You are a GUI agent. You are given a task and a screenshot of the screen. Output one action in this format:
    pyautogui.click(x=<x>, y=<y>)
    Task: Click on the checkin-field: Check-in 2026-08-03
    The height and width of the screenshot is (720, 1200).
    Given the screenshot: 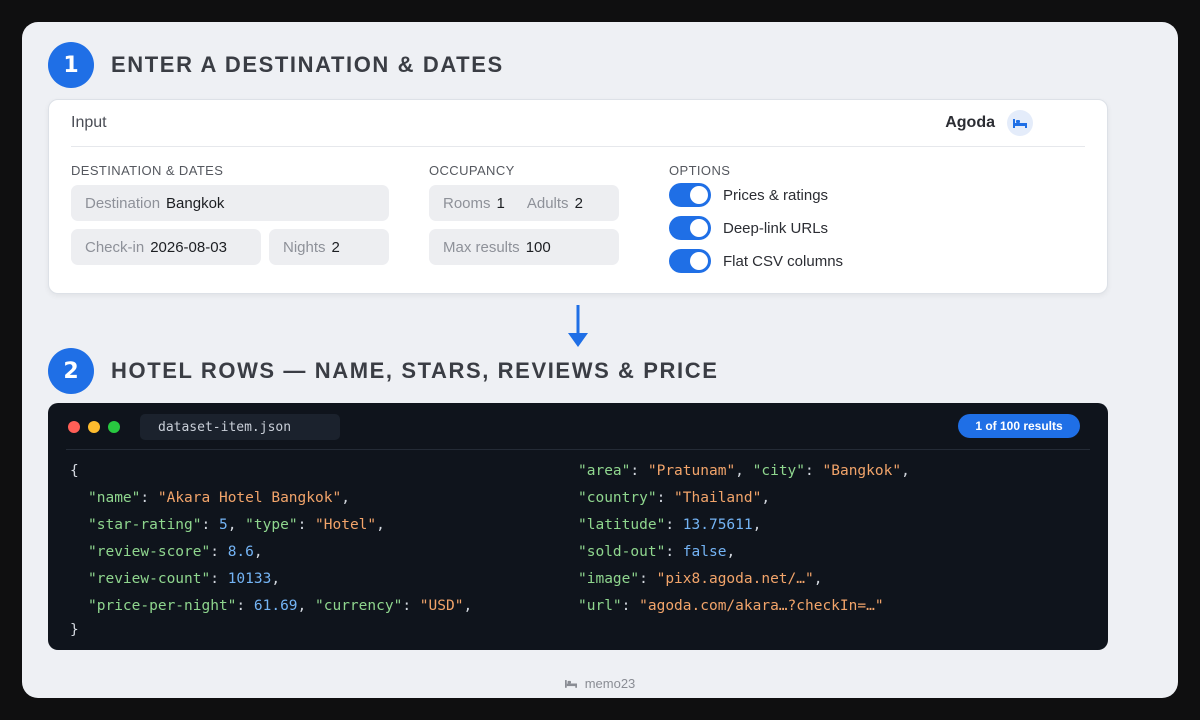 What is the action you would take?
    pyautogui.click(x=166, y=247)
    